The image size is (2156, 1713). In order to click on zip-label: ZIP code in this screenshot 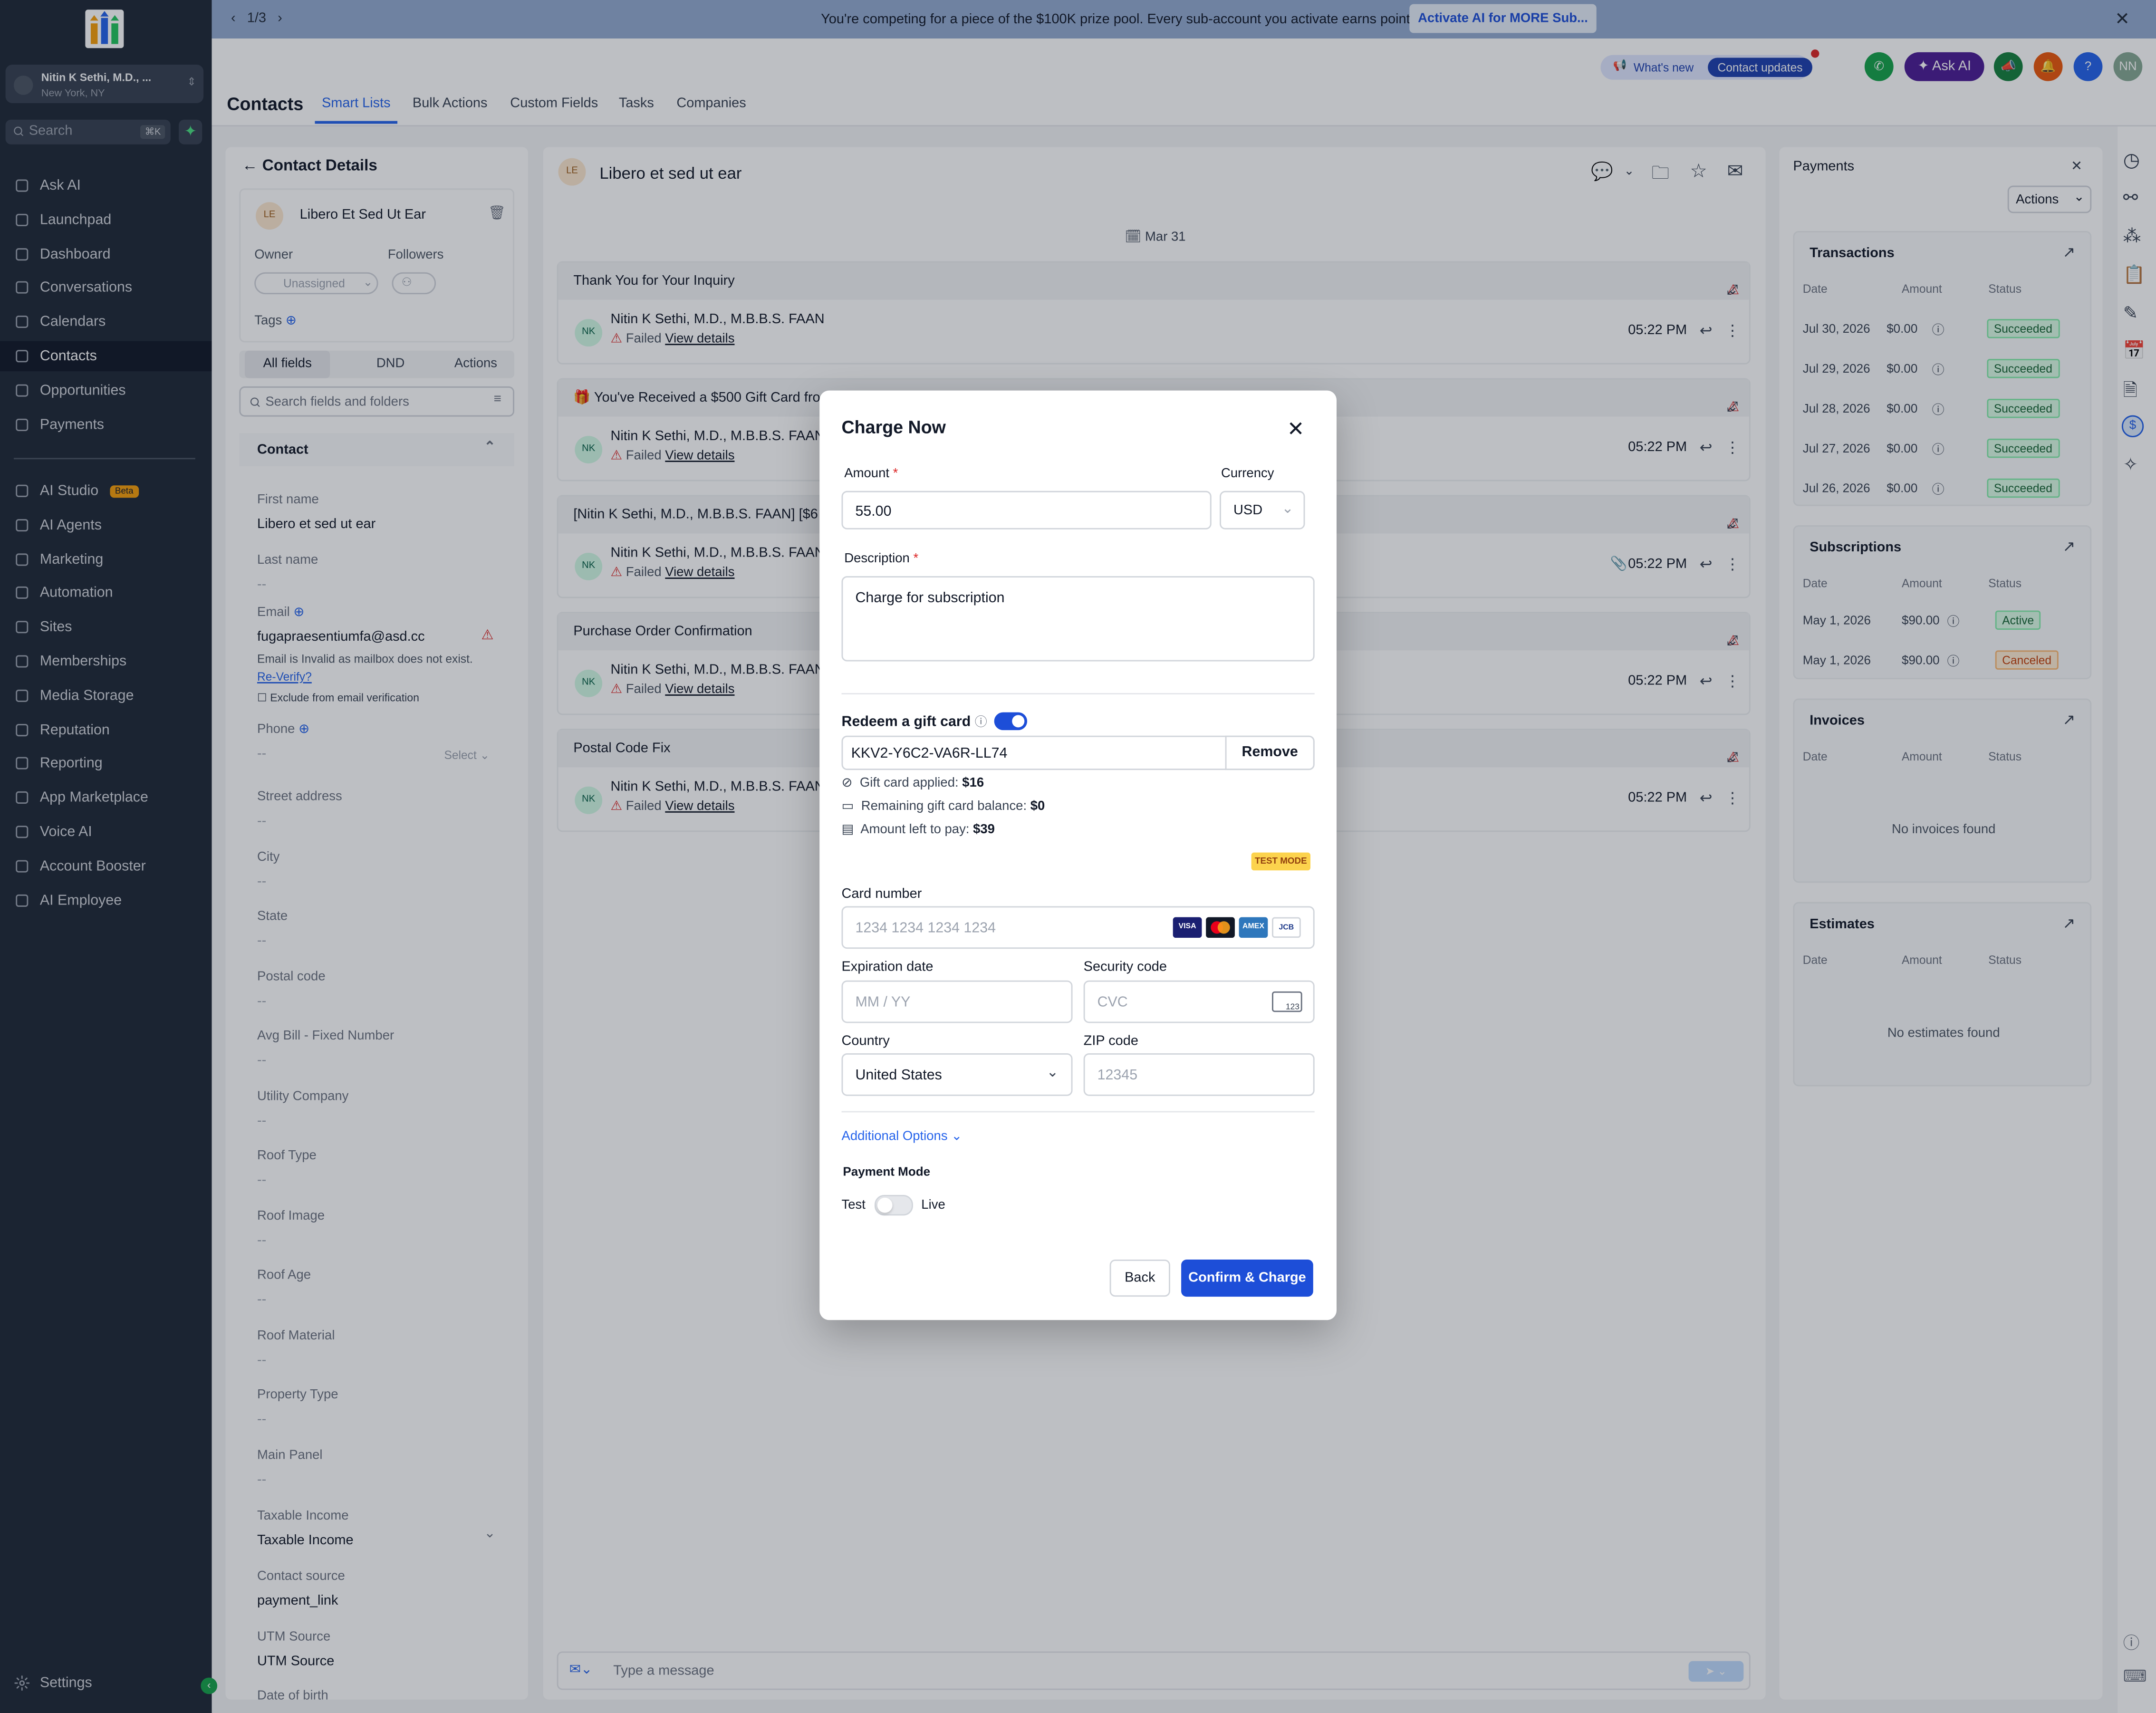, I will do `click(1110, 1041)`.